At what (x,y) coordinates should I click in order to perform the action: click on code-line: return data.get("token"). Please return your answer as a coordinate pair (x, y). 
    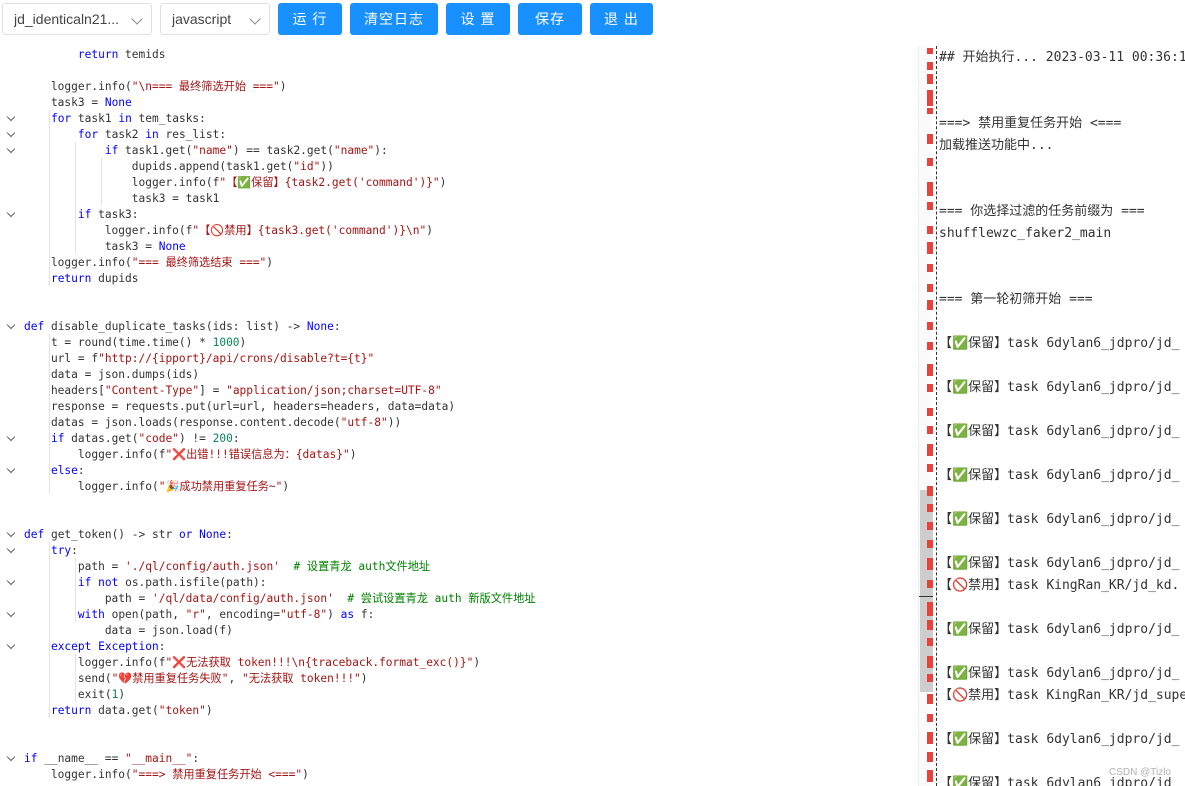
    Looking at the image, I should click on (459, 711).